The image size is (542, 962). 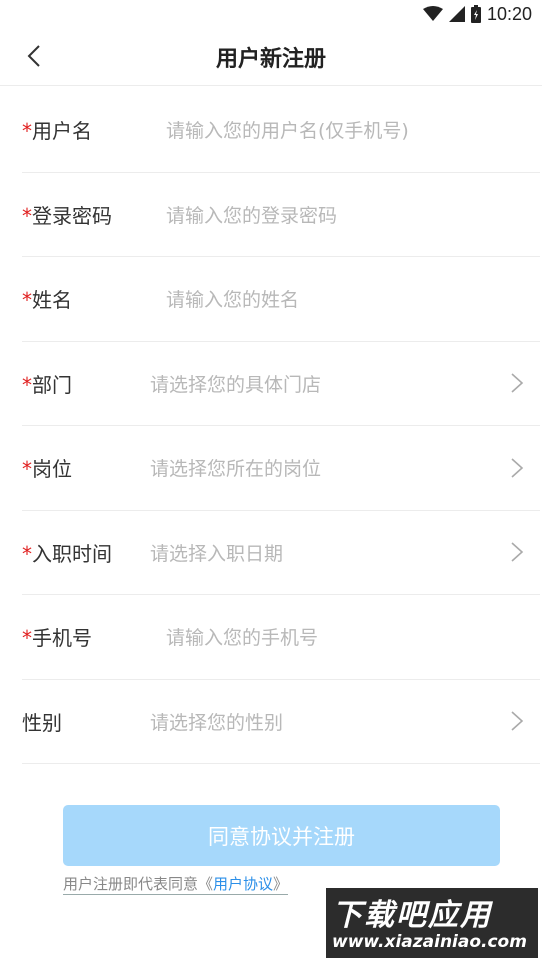 I want to click on position-select: 请选择您所在的岗位, so click(x=235, y=467).